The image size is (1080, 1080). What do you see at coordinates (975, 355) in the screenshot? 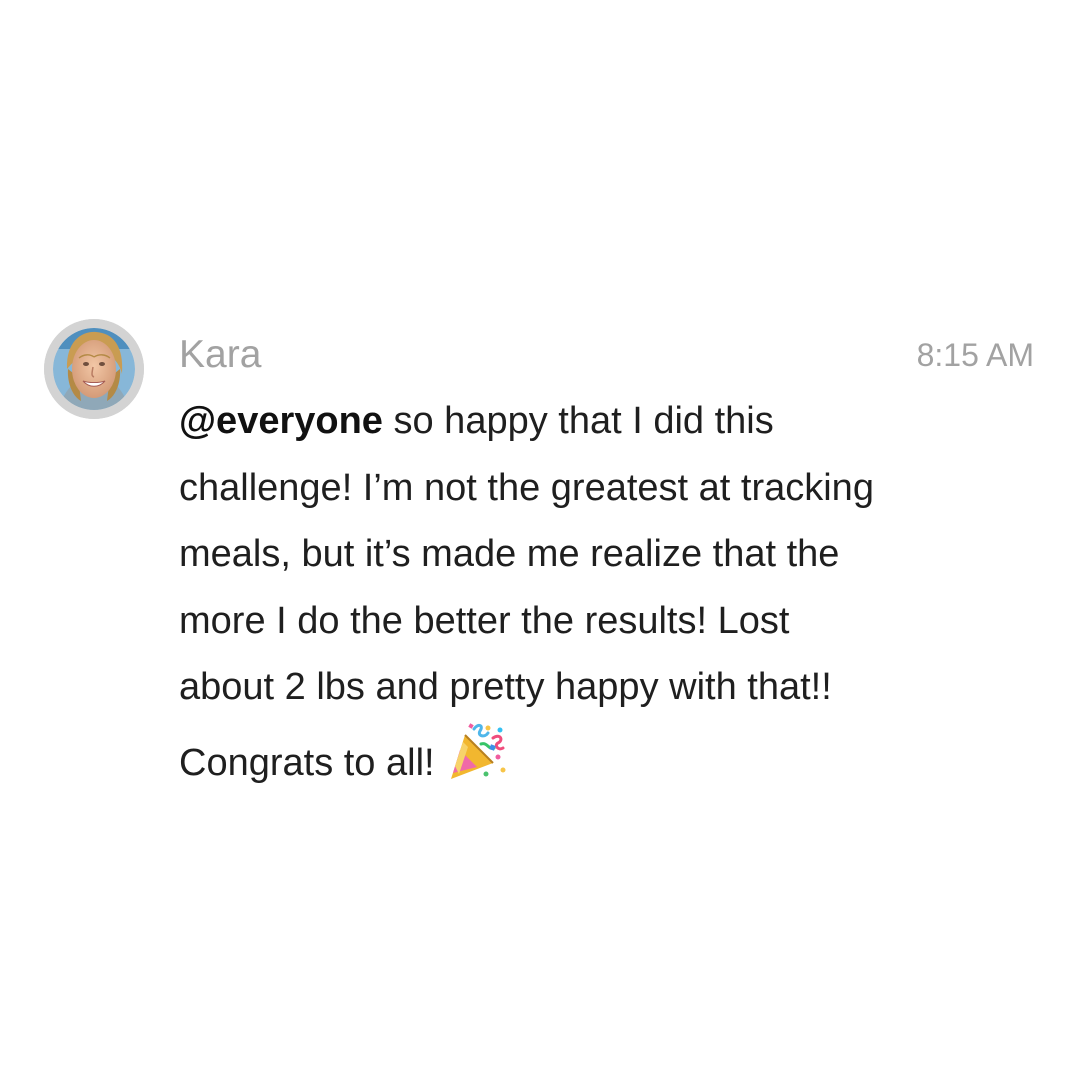
I see `message-timestamp: 8:15 AM` at bounding box center [975, 355].